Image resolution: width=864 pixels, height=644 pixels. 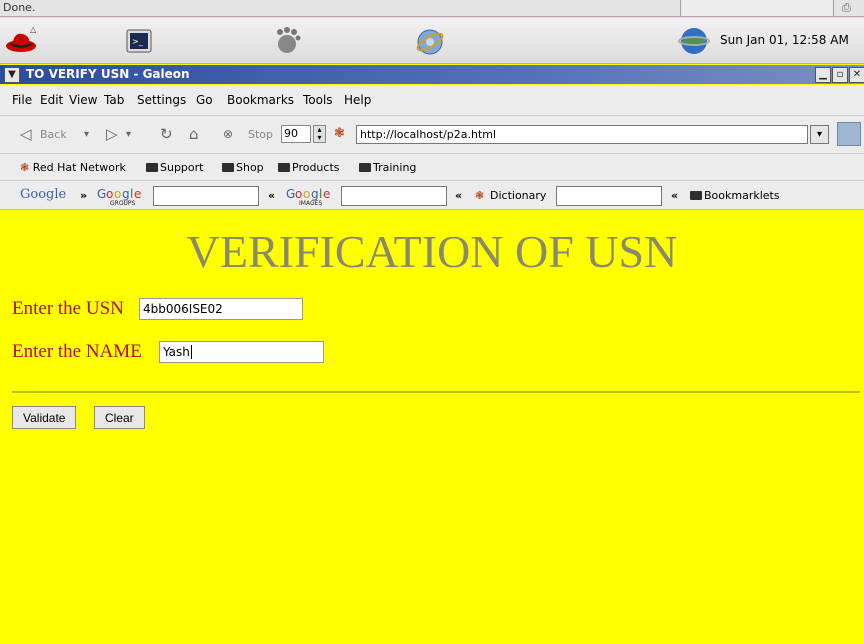 I want to click on name-input: Yash, so click(x=241, y=352).